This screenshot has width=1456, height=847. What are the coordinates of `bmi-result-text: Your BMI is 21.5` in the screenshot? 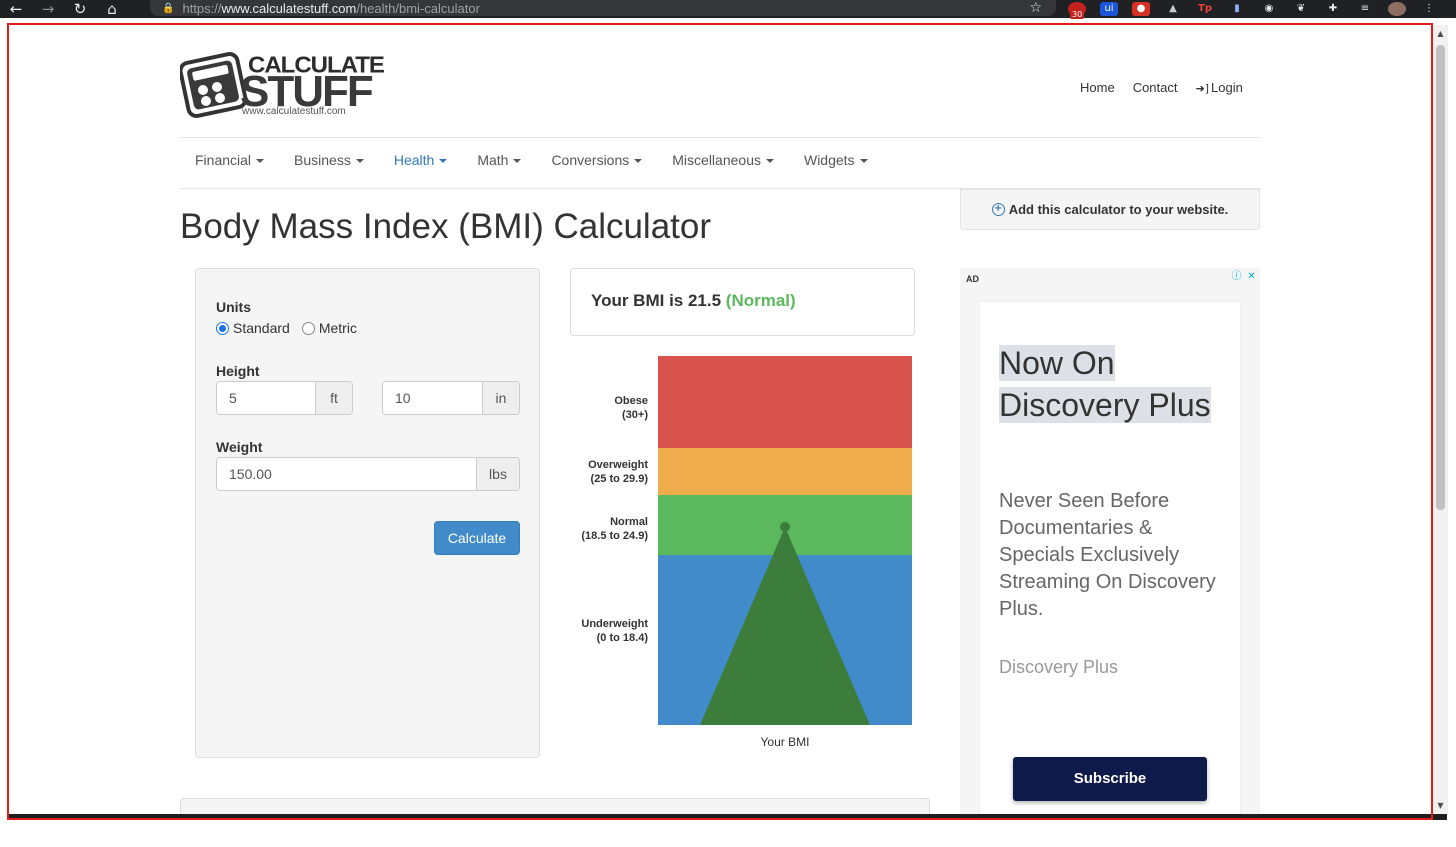 It's located at (656, 300).